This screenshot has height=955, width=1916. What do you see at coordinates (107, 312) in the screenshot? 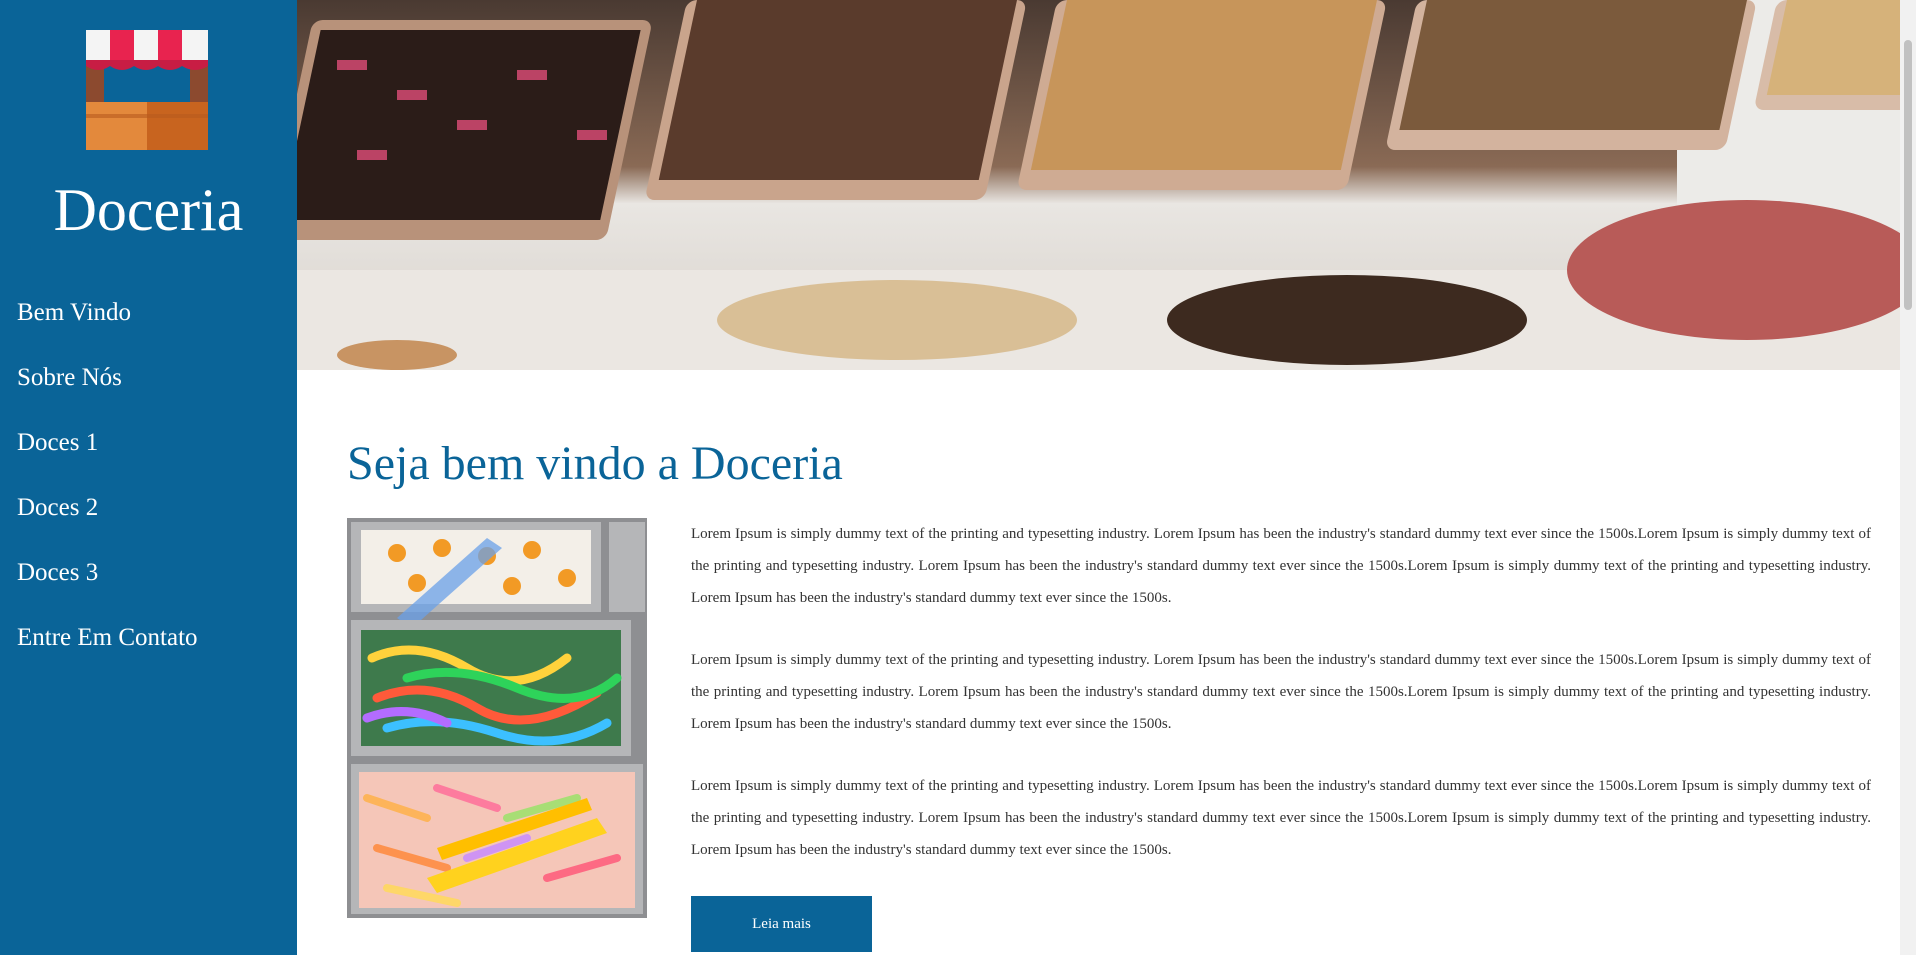
I see `nav-item-bem-vindo: Bem Vindo` at bounding box center [107, 312].